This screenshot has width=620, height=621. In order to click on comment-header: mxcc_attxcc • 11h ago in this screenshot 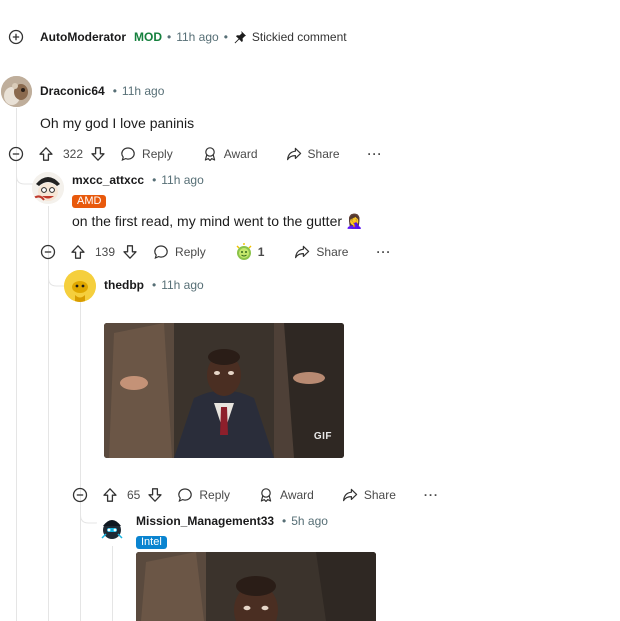, I will do `click(138, 180)`.